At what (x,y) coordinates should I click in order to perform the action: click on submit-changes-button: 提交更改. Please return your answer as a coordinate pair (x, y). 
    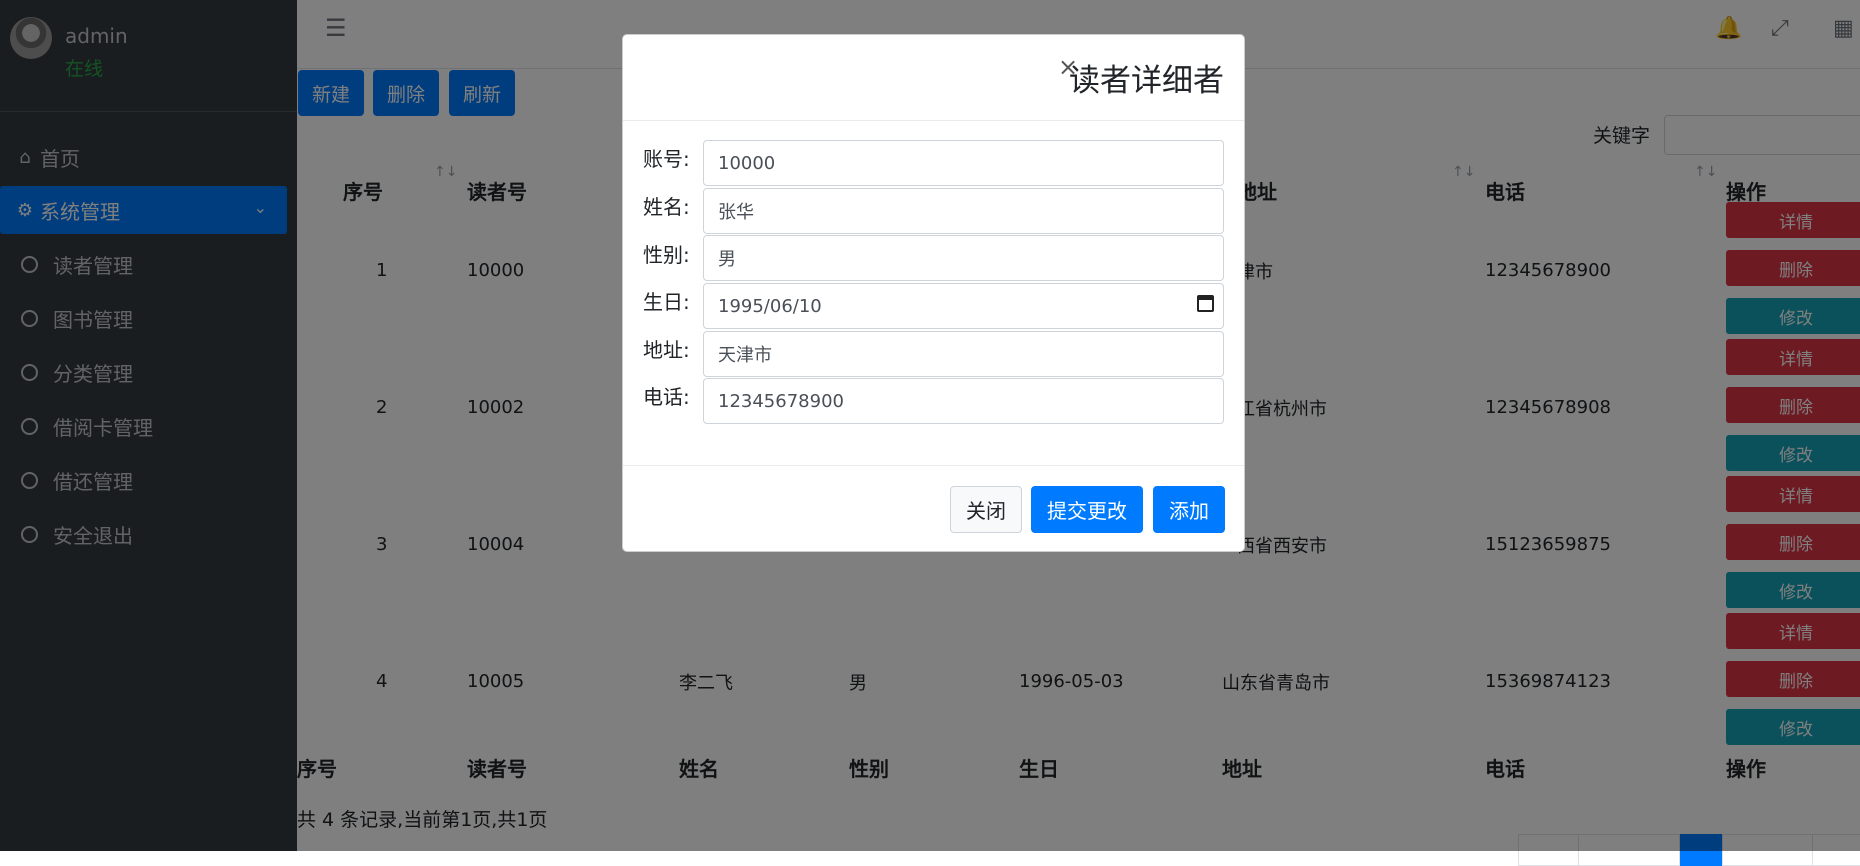
    Looking at the image, I should click on (1087, 509).